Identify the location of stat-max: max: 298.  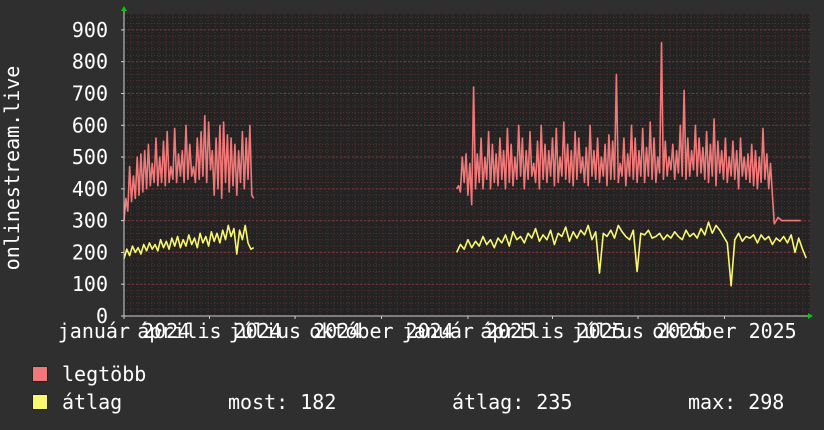
(736, 402).